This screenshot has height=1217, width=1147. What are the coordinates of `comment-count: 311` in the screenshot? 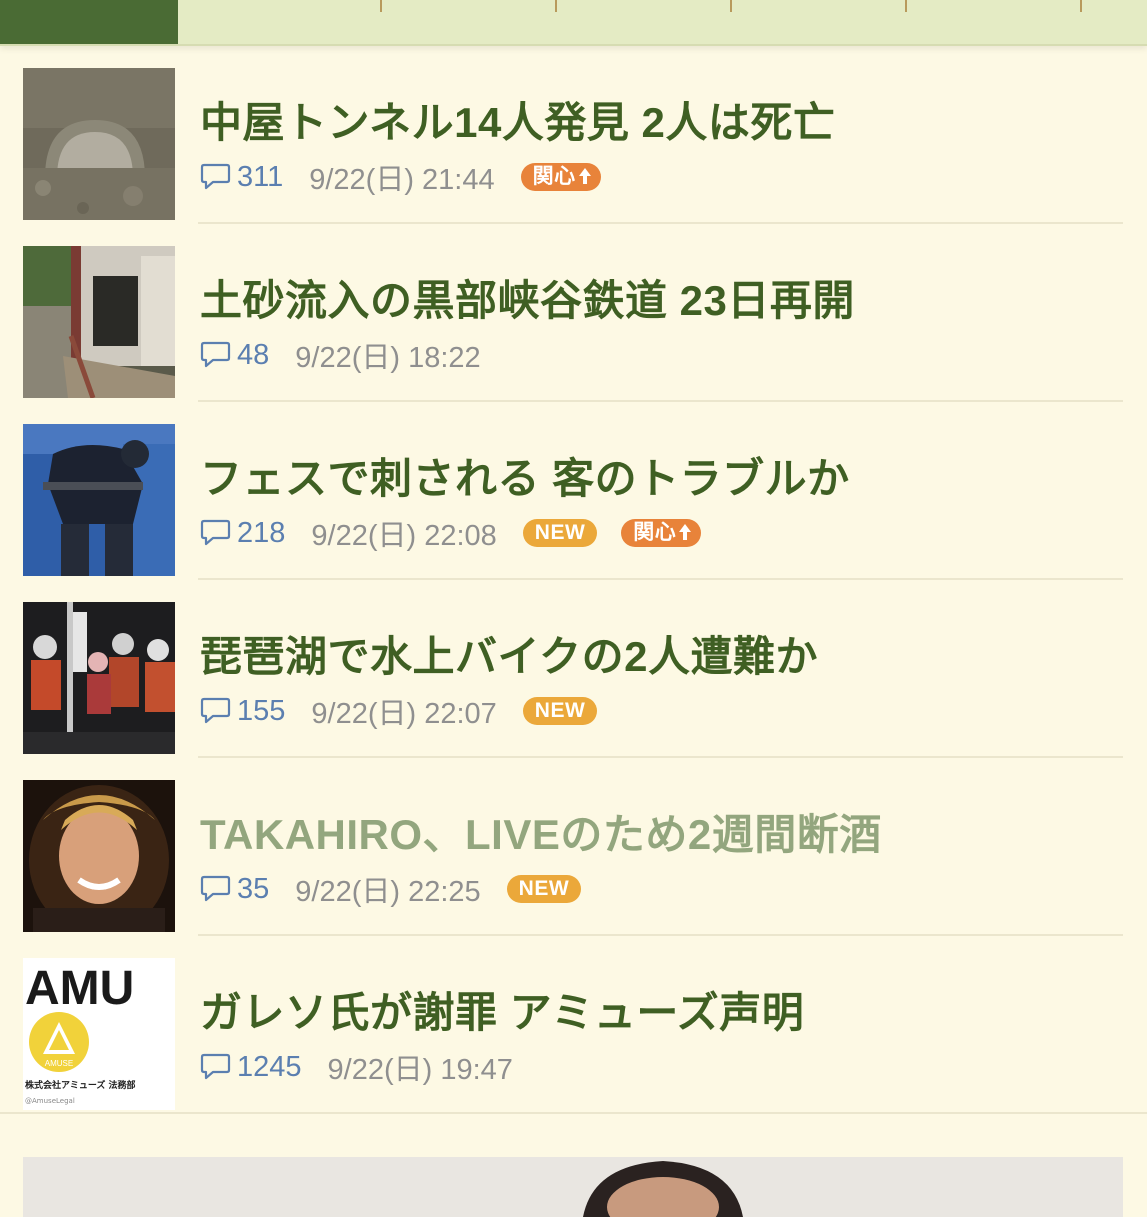 It's located at (260, 176).